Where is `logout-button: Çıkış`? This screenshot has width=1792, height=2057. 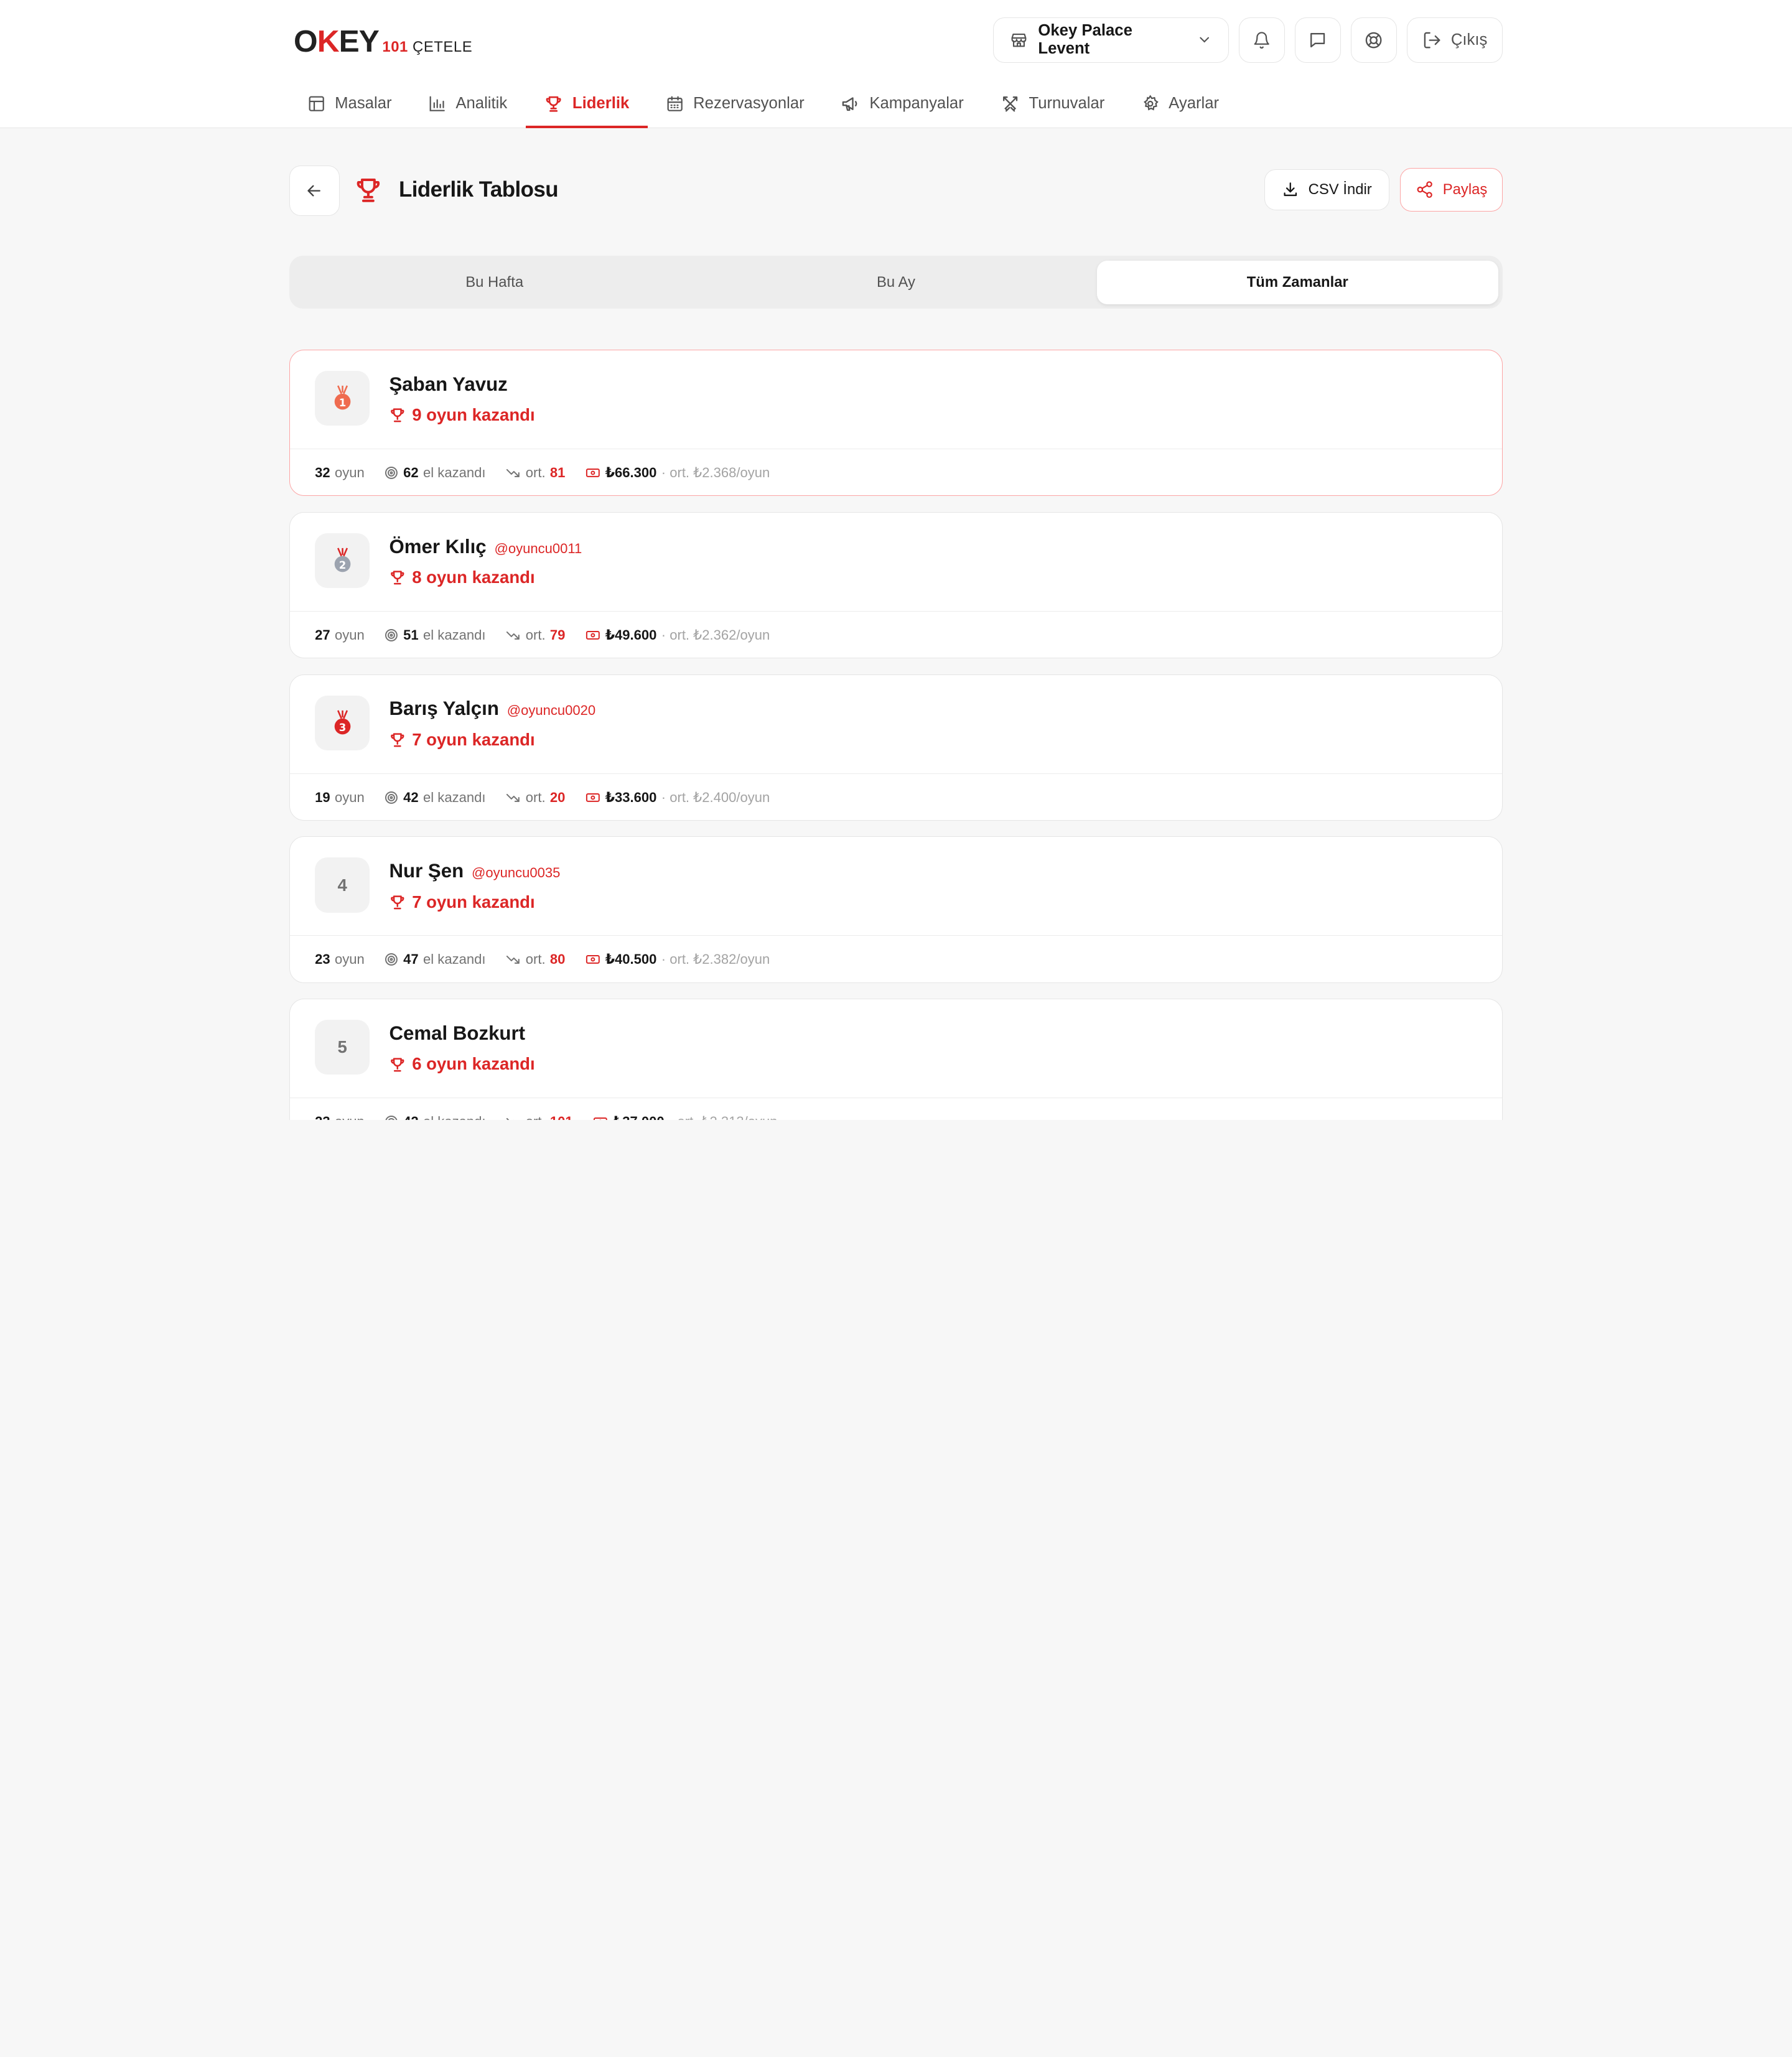 logout-button: Çıkış is located at coordinates (1455, 40).